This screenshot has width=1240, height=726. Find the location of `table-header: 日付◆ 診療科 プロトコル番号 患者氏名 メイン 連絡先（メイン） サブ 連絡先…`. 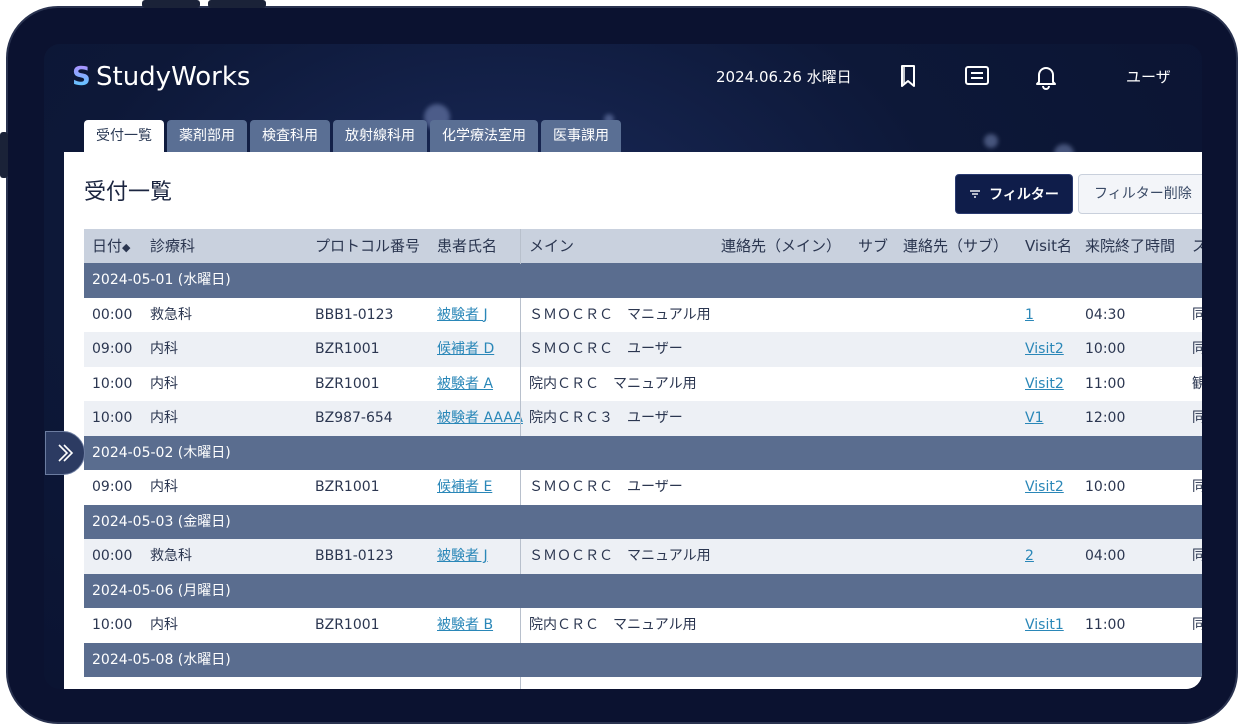

table-header: 日付◆ 診療科 プロトコル番号 患者氏名 メイン 連絡先（メイン） サブ 連絡先… is located at coordinates (643, 247).